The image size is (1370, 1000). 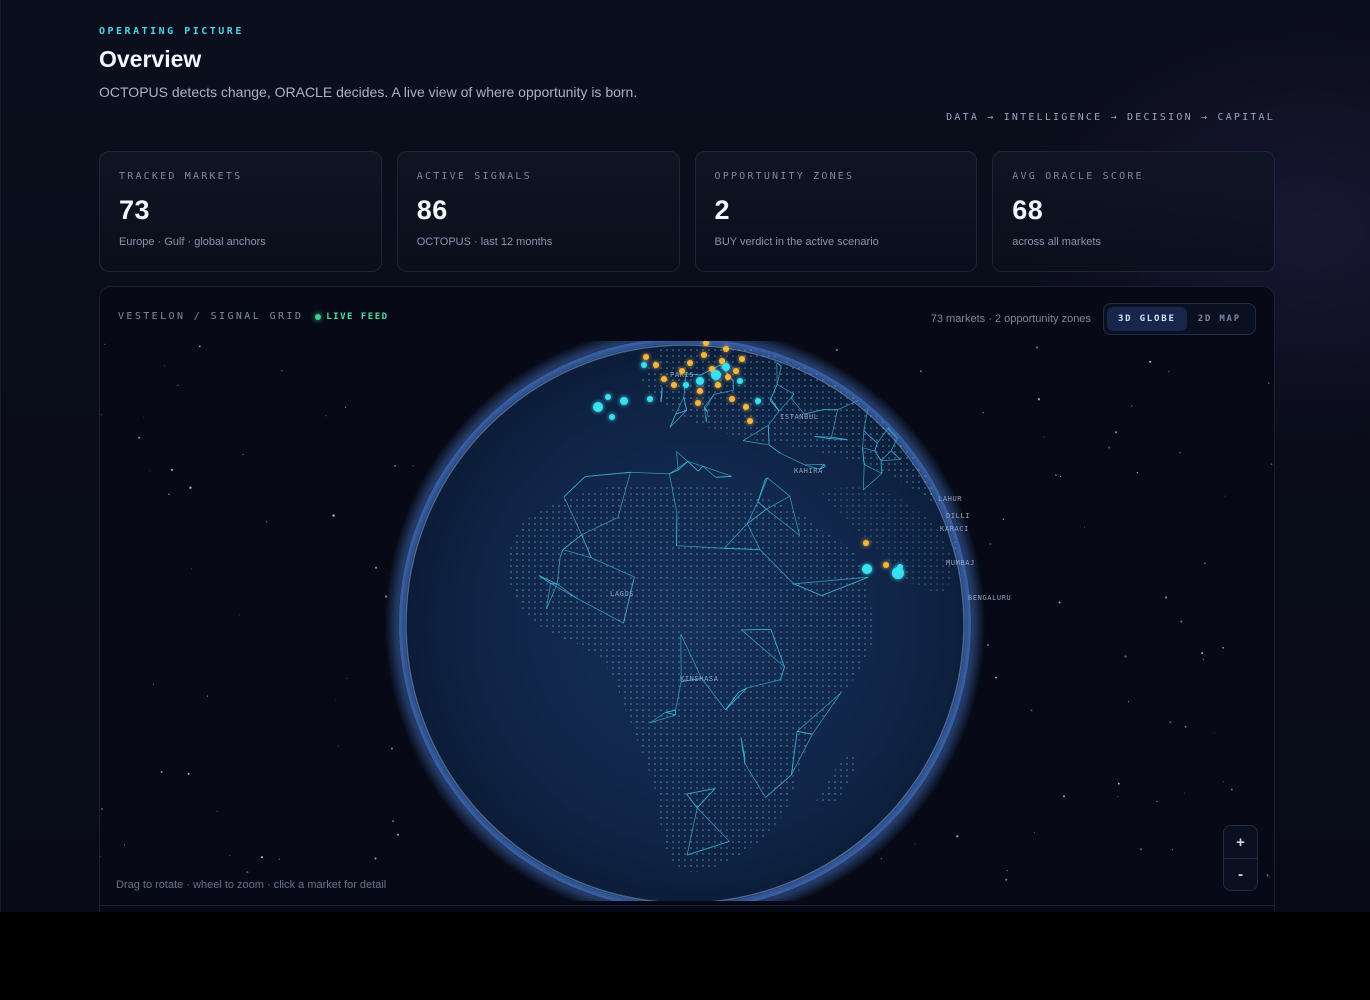 What do you see at coordinates (958, 516) in the screenshot?
I see `city-label-dilli: DILLI` at bounding box center [958, 516].